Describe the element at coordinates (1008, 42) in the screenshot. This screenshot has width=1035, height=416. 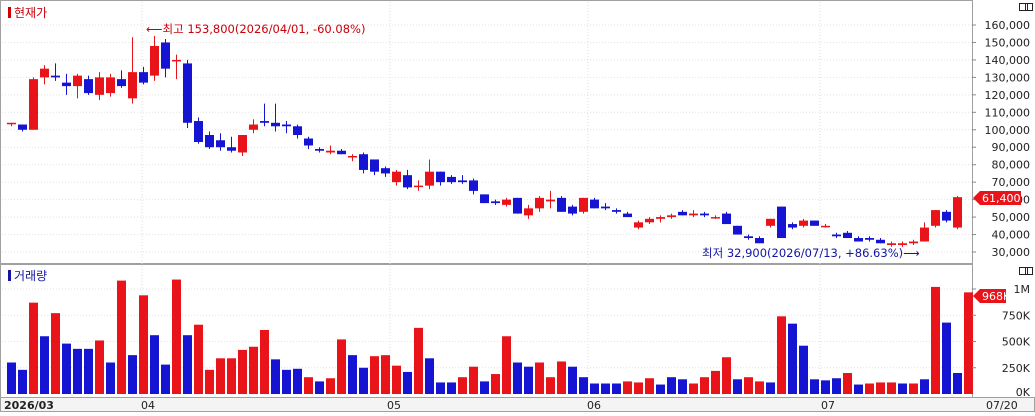
I see `price-tick-label: 150,000` at that location.